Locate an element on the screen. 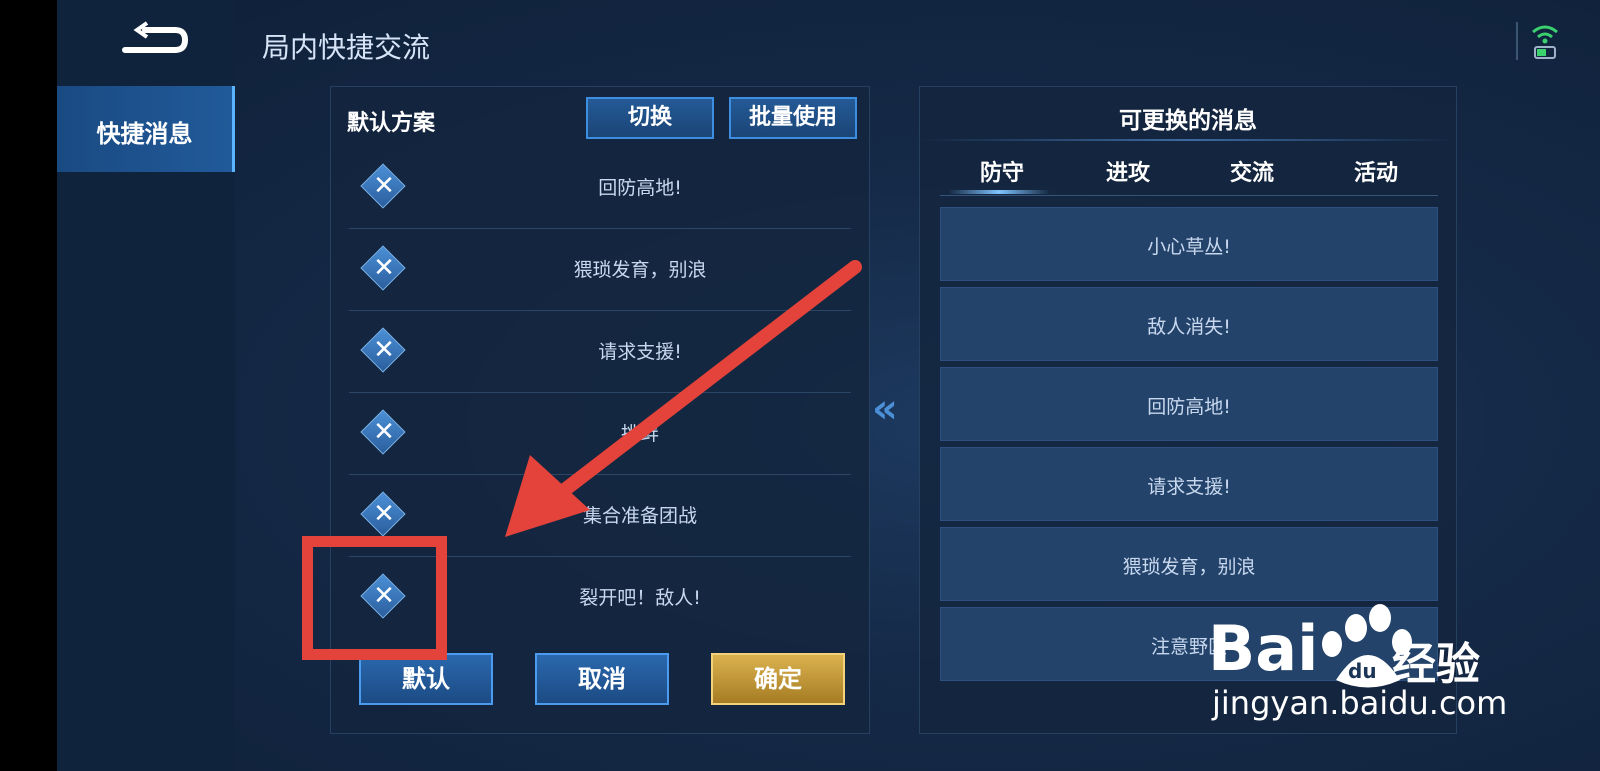 This screenshot has height=771, width=1600. default-button: 默认 is located at coordinates (426, 679).